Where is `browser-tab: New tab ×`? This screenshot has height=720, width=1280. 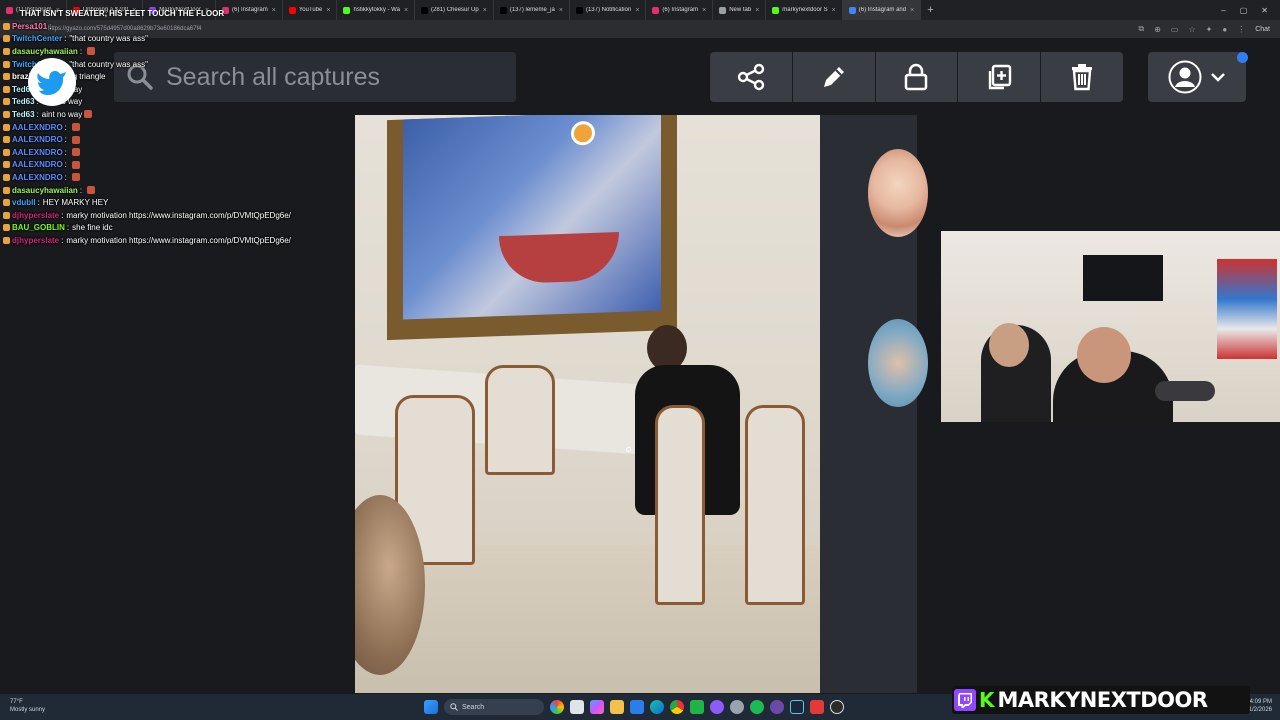 browser-tab: New tab × is located at coordinates (740, 10).